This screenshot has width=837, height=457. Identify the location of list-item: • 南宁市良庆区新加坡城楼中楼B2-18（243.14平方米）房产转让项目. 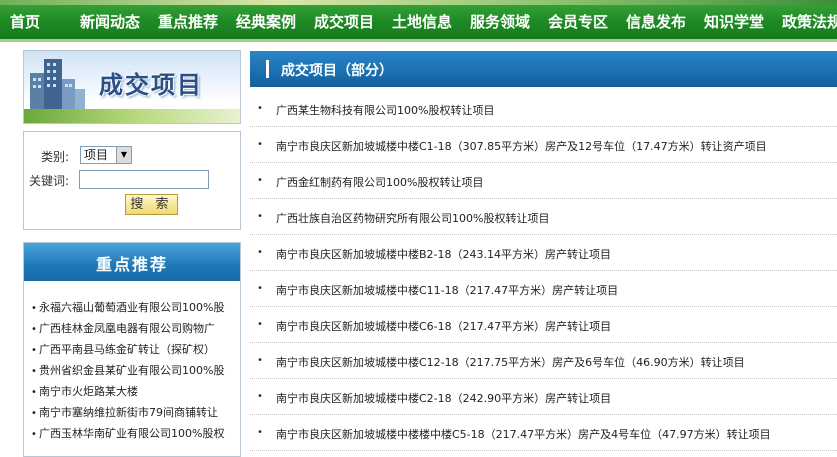
(543, 253).